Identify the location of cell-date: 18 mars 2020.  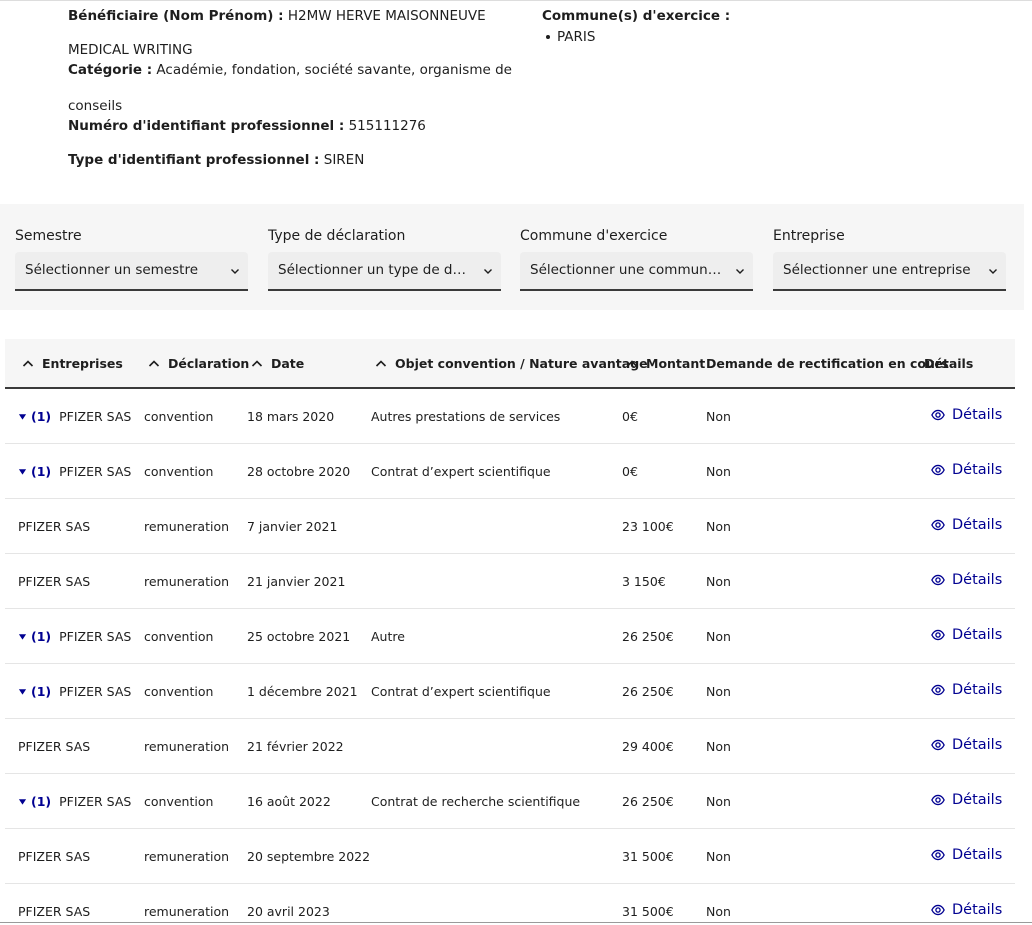
(291, 416).